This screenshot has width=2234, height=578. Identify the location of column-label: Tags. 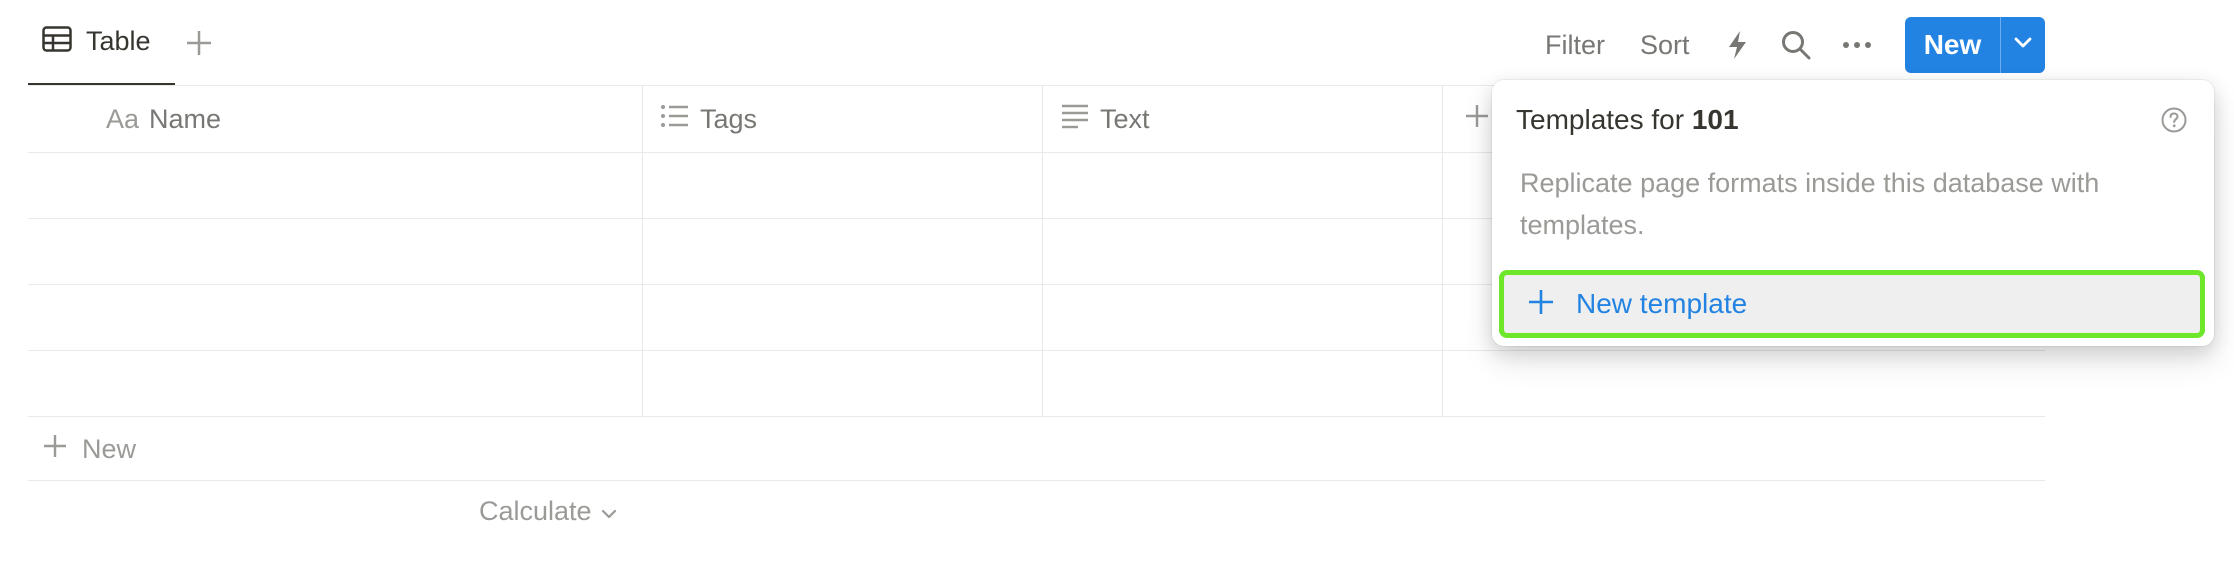
(729, 118).